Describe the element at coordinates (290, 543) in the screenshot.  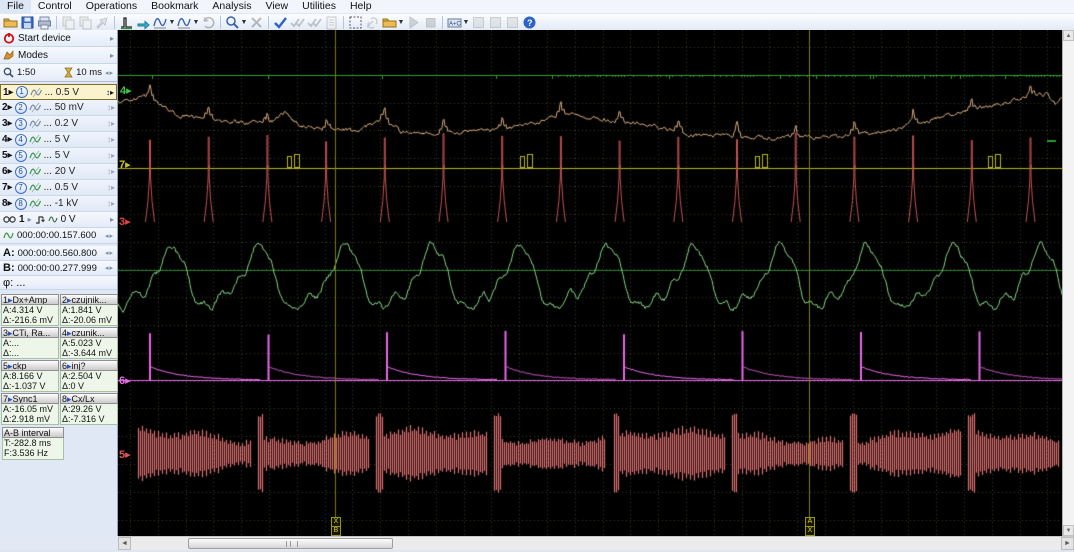
I see `scrollbar-thumb` at that location.